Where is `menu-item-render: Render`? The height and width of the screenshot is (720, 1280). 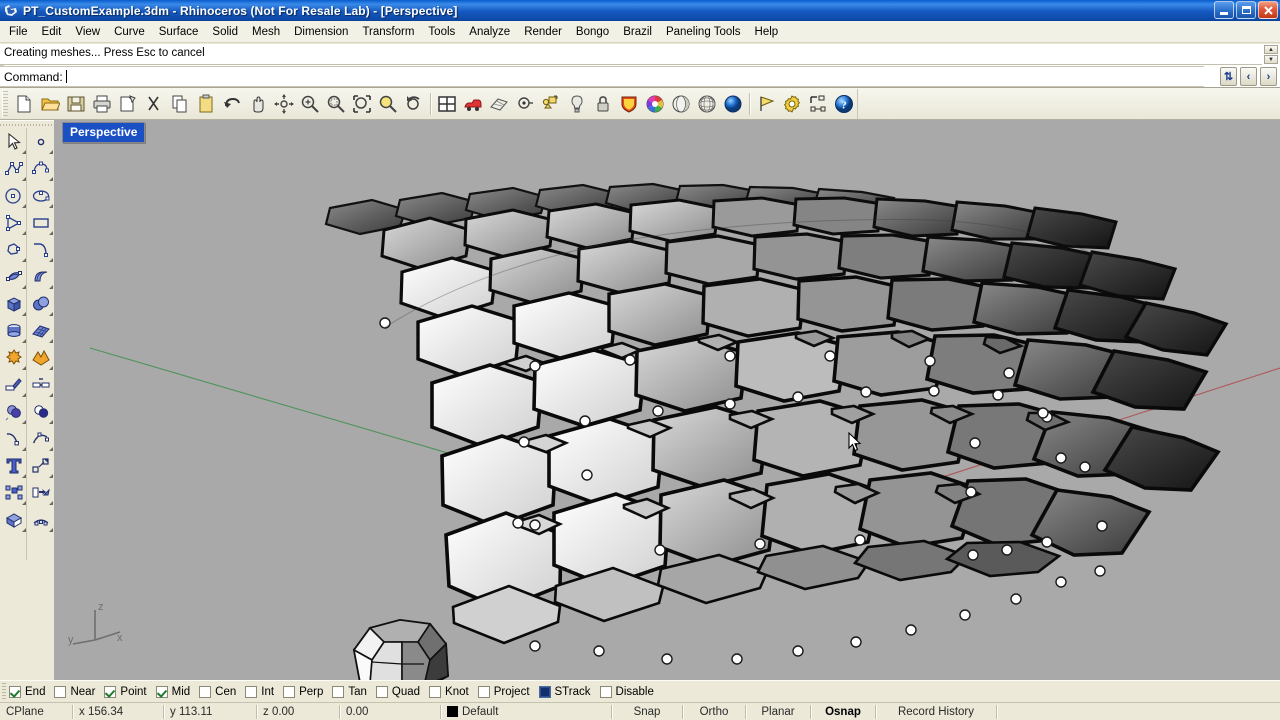
menu-item-render: Render is located at coordinates (543, 32).